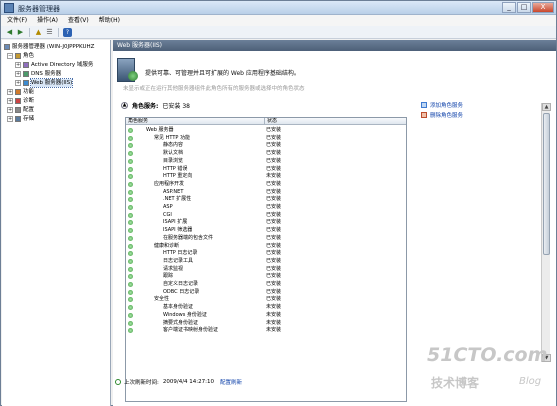 This screenshot has height=406, width=557. I want to click on help-icon: ?, so click(67, 32).